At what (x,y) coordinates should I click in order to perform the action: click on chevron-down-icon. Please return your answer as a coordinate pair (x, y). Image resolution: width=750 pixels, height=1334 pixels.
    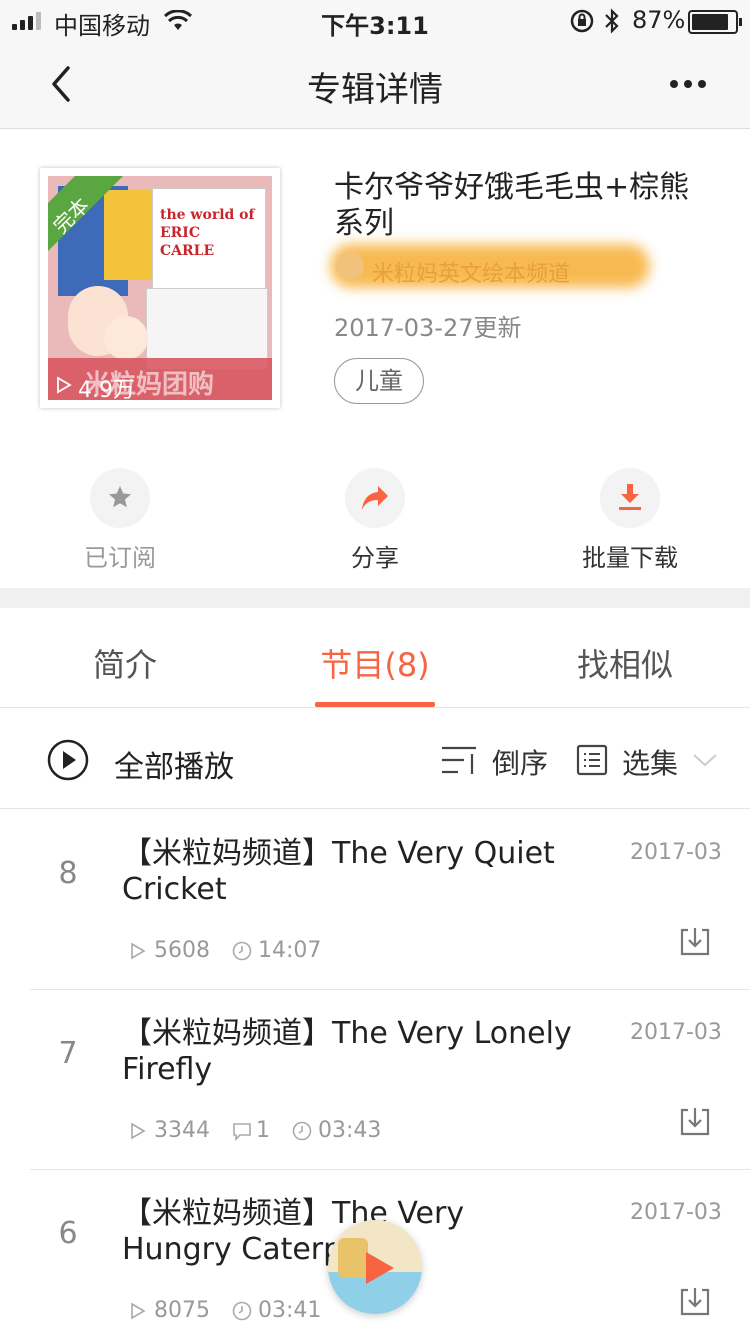
    Looking at the image, I should click on (705, 760).